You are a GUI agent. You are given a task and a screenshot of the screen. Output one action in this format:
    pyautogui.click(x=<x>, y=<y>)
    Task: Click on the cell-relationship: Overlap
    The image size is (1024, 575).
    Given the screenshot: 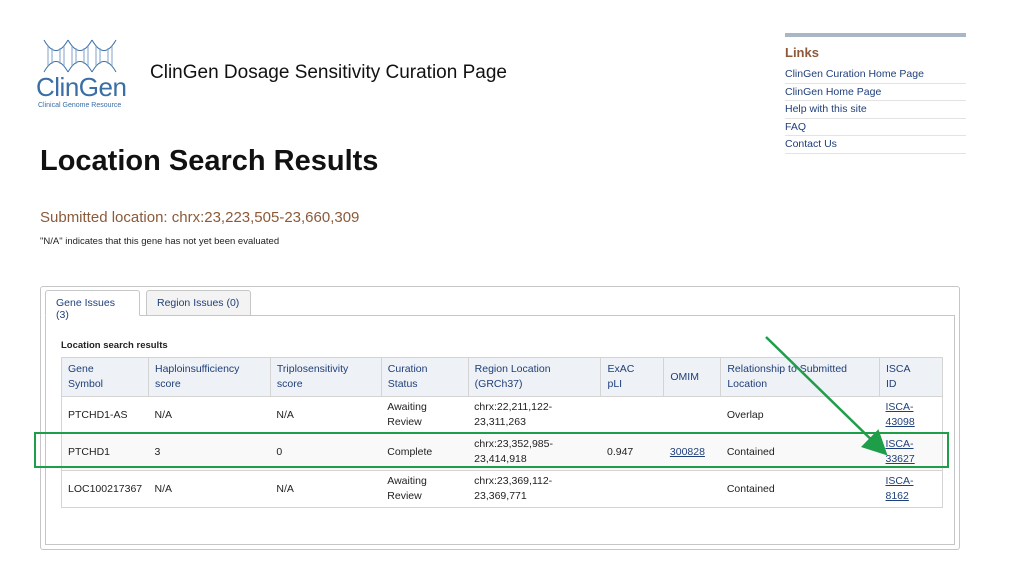 What is the action you would take?
    pyautogui.click(x=800, y=415)
    